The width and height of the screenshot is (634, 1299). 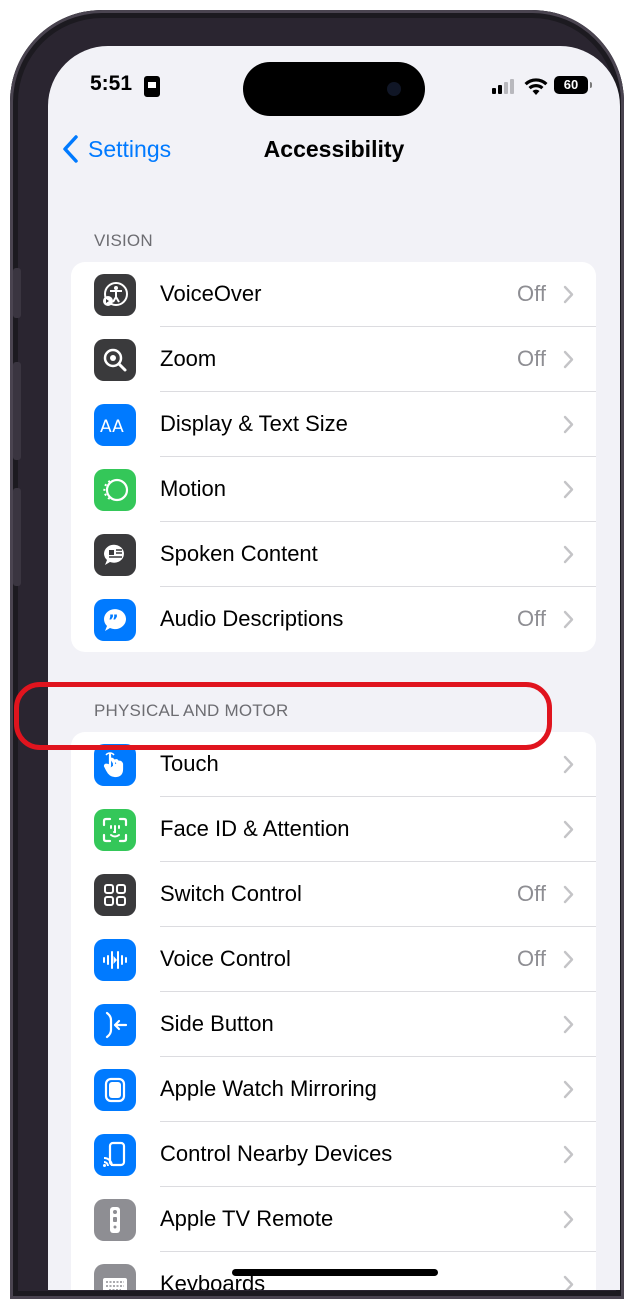 I want to click on face-id-icon, so click(x=115, y=830).